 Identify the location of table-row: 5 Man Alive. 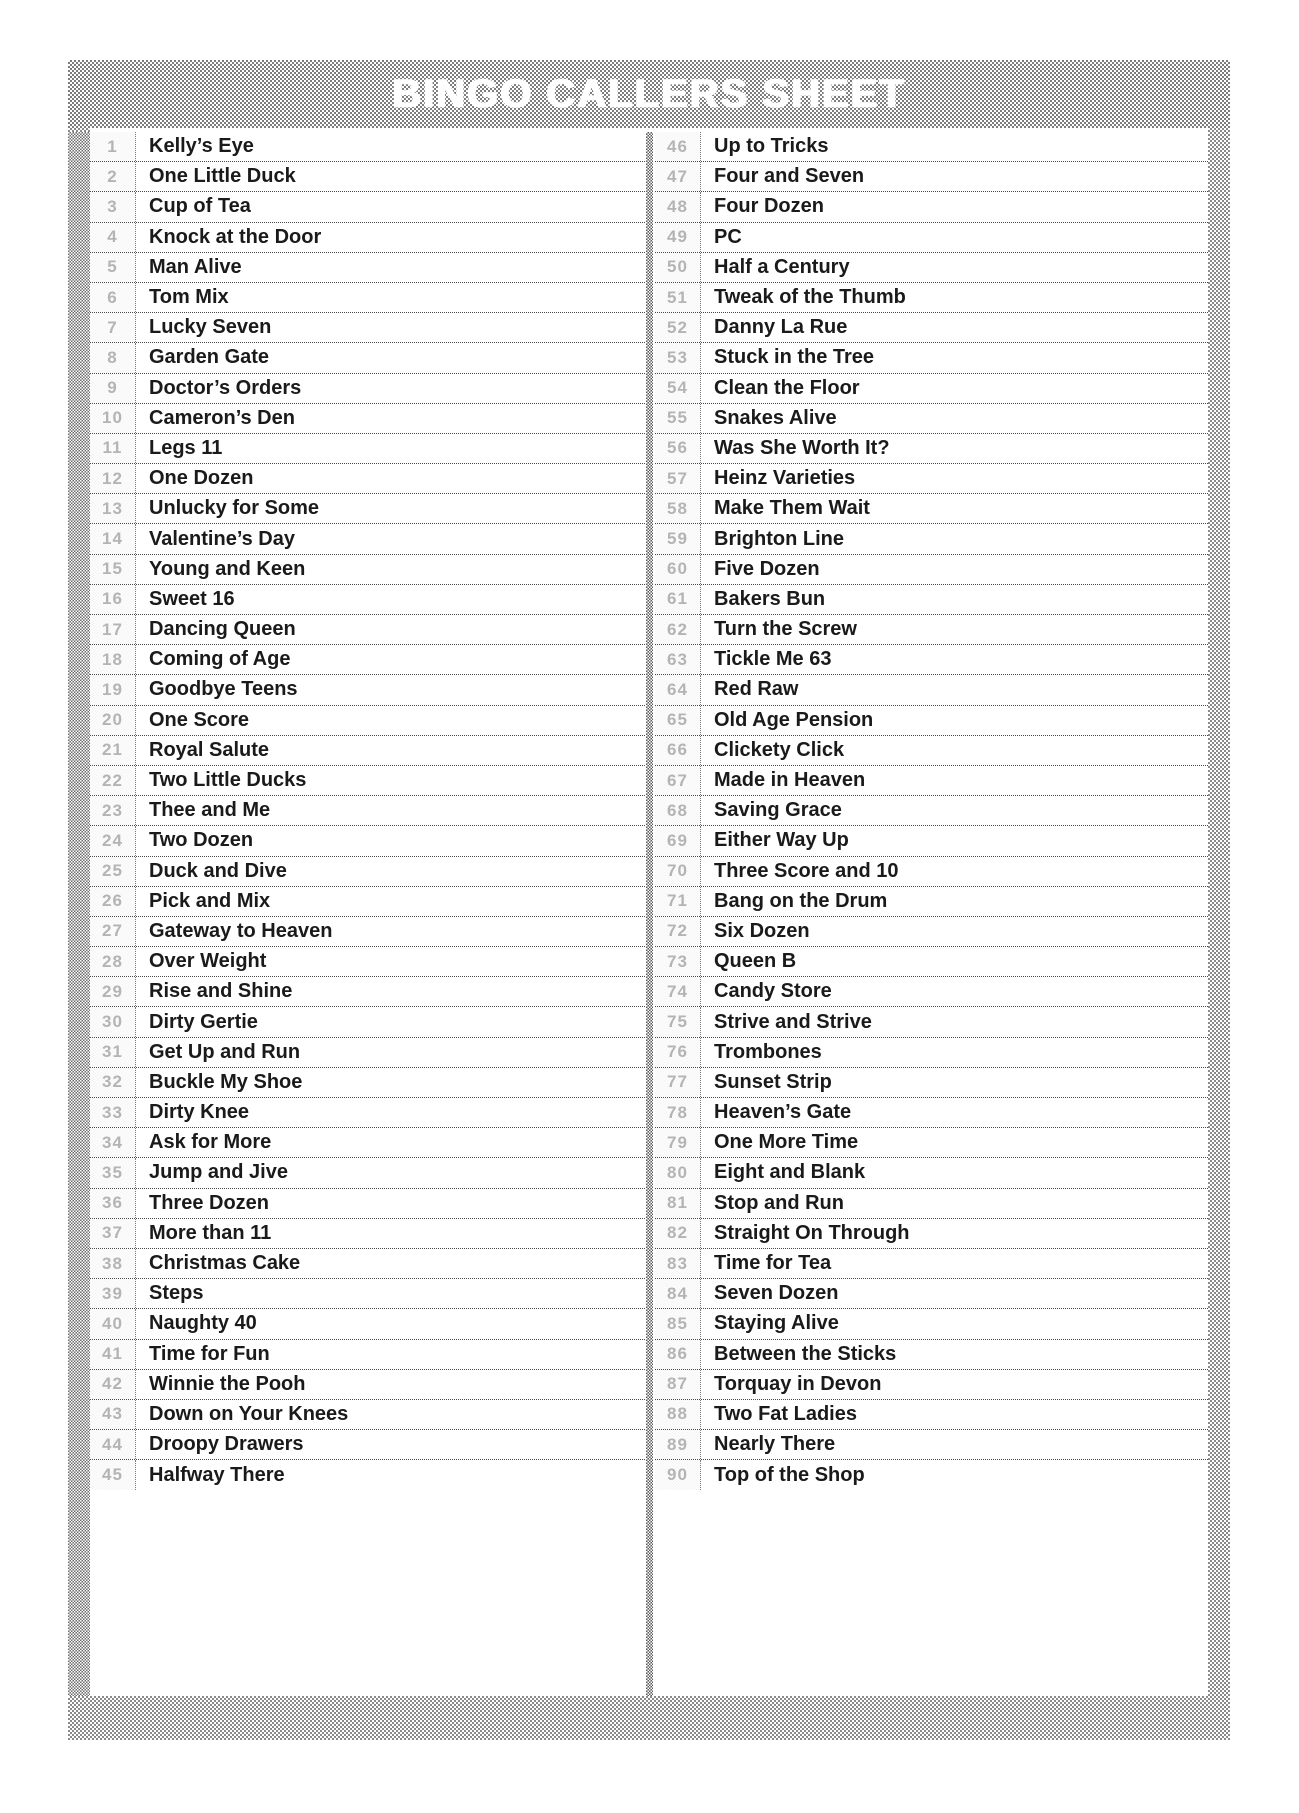
(369, 267).